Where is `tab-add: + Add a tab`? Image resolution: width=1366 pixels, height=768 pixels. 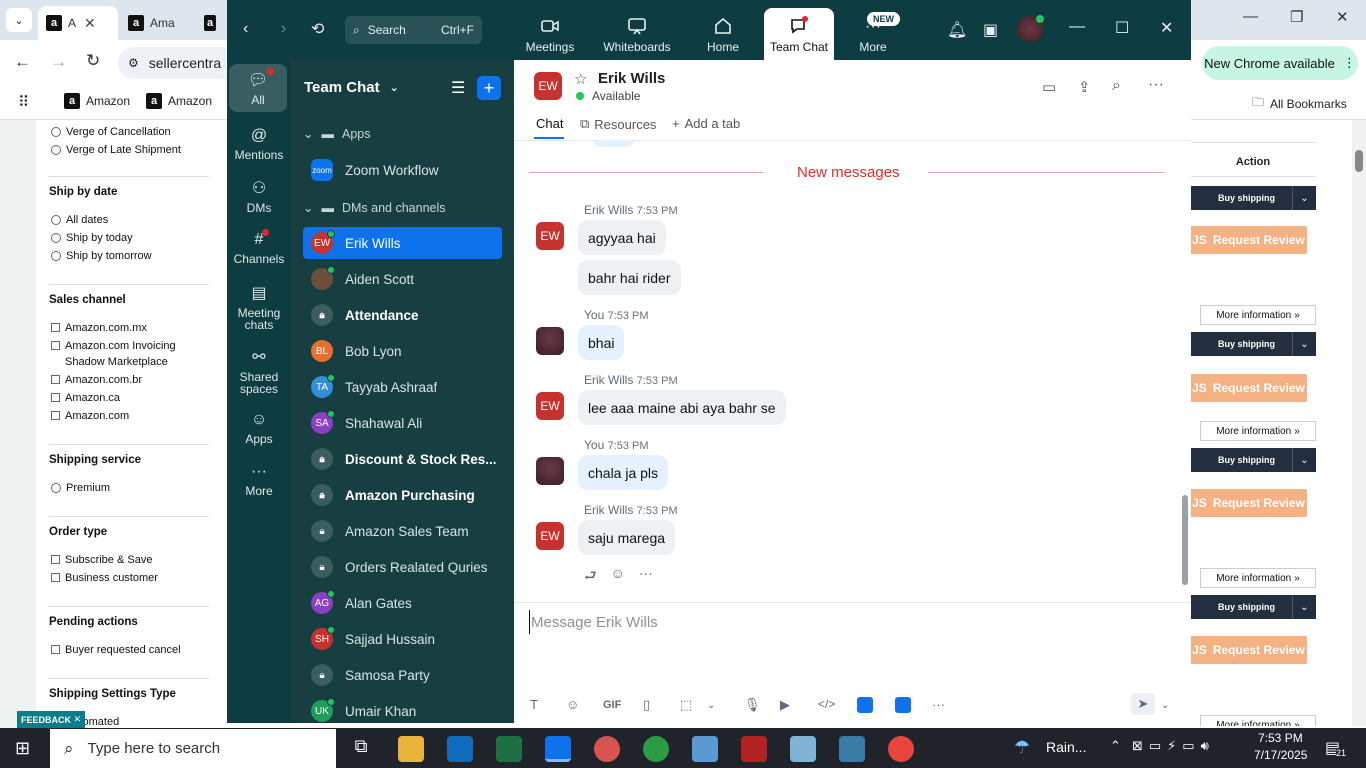 tab-add: + Add a tab is located at coordinates (706, 123).